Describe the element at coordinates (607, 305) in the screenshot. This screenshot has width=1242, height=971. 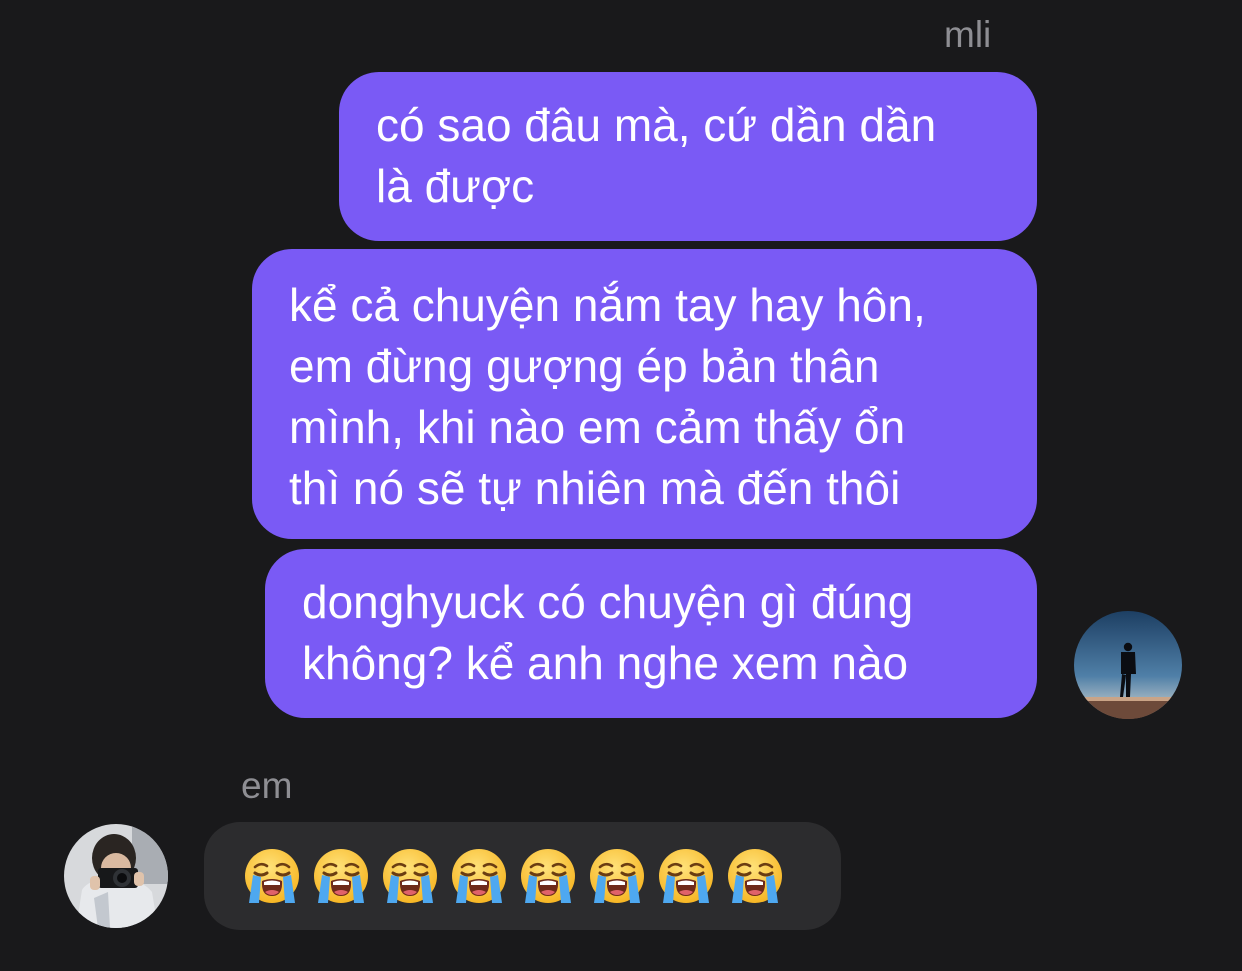
I see `message-line: kể cả chuyện nắm tay hay hôn,` at that location.